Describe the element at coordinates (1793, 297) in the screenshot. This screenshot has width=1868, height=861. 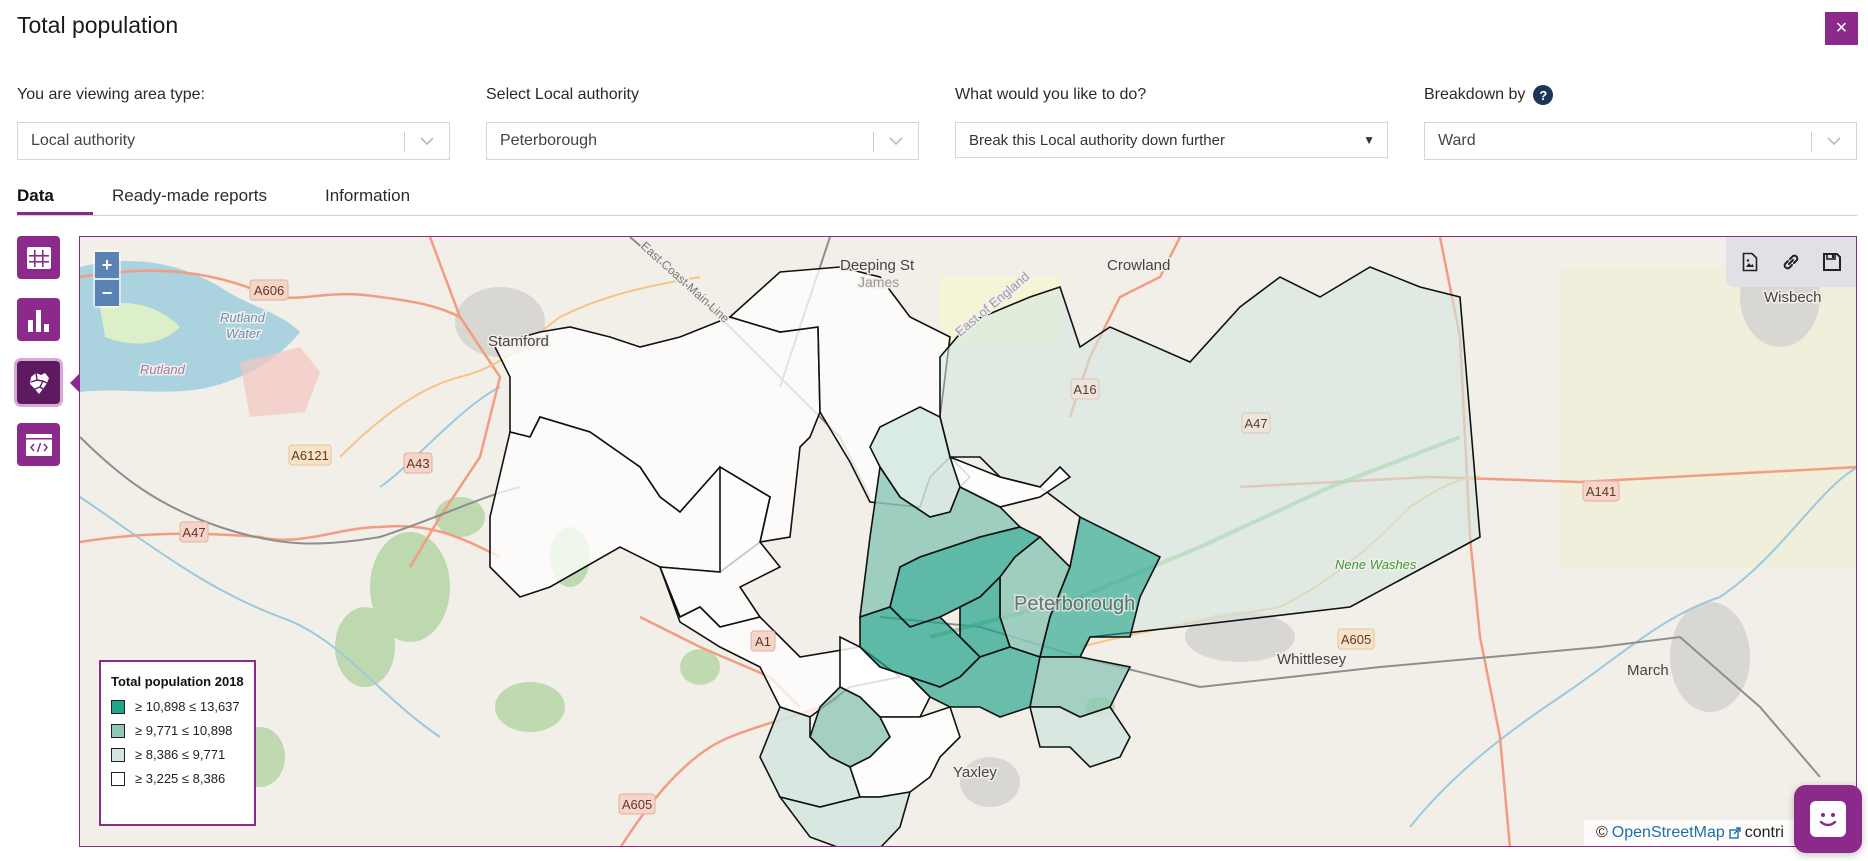
I see `place-label-wisbech: Wisbech` at that location.